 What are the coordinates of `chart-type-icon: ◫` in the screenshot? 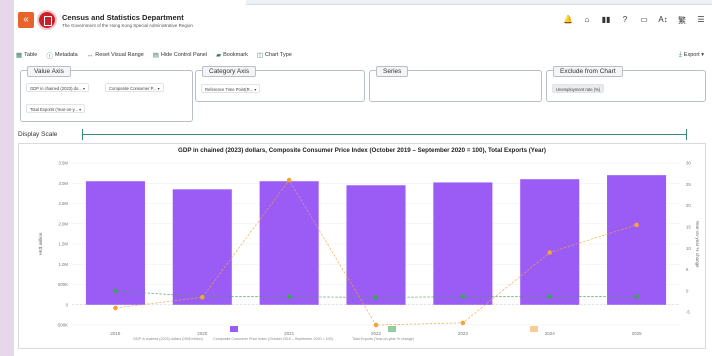 It's located at (260, 55).